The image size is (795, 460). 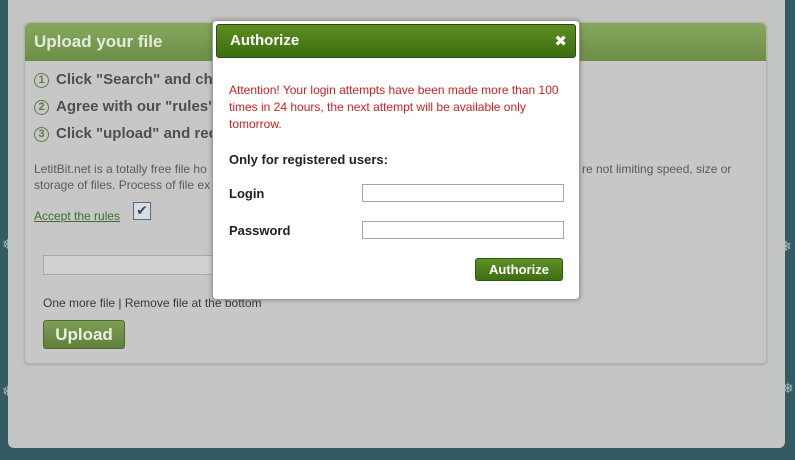 What do you see at coordinates (463, 230) in the screenshot?
I see `password-input` at bounding box center [463, 230].